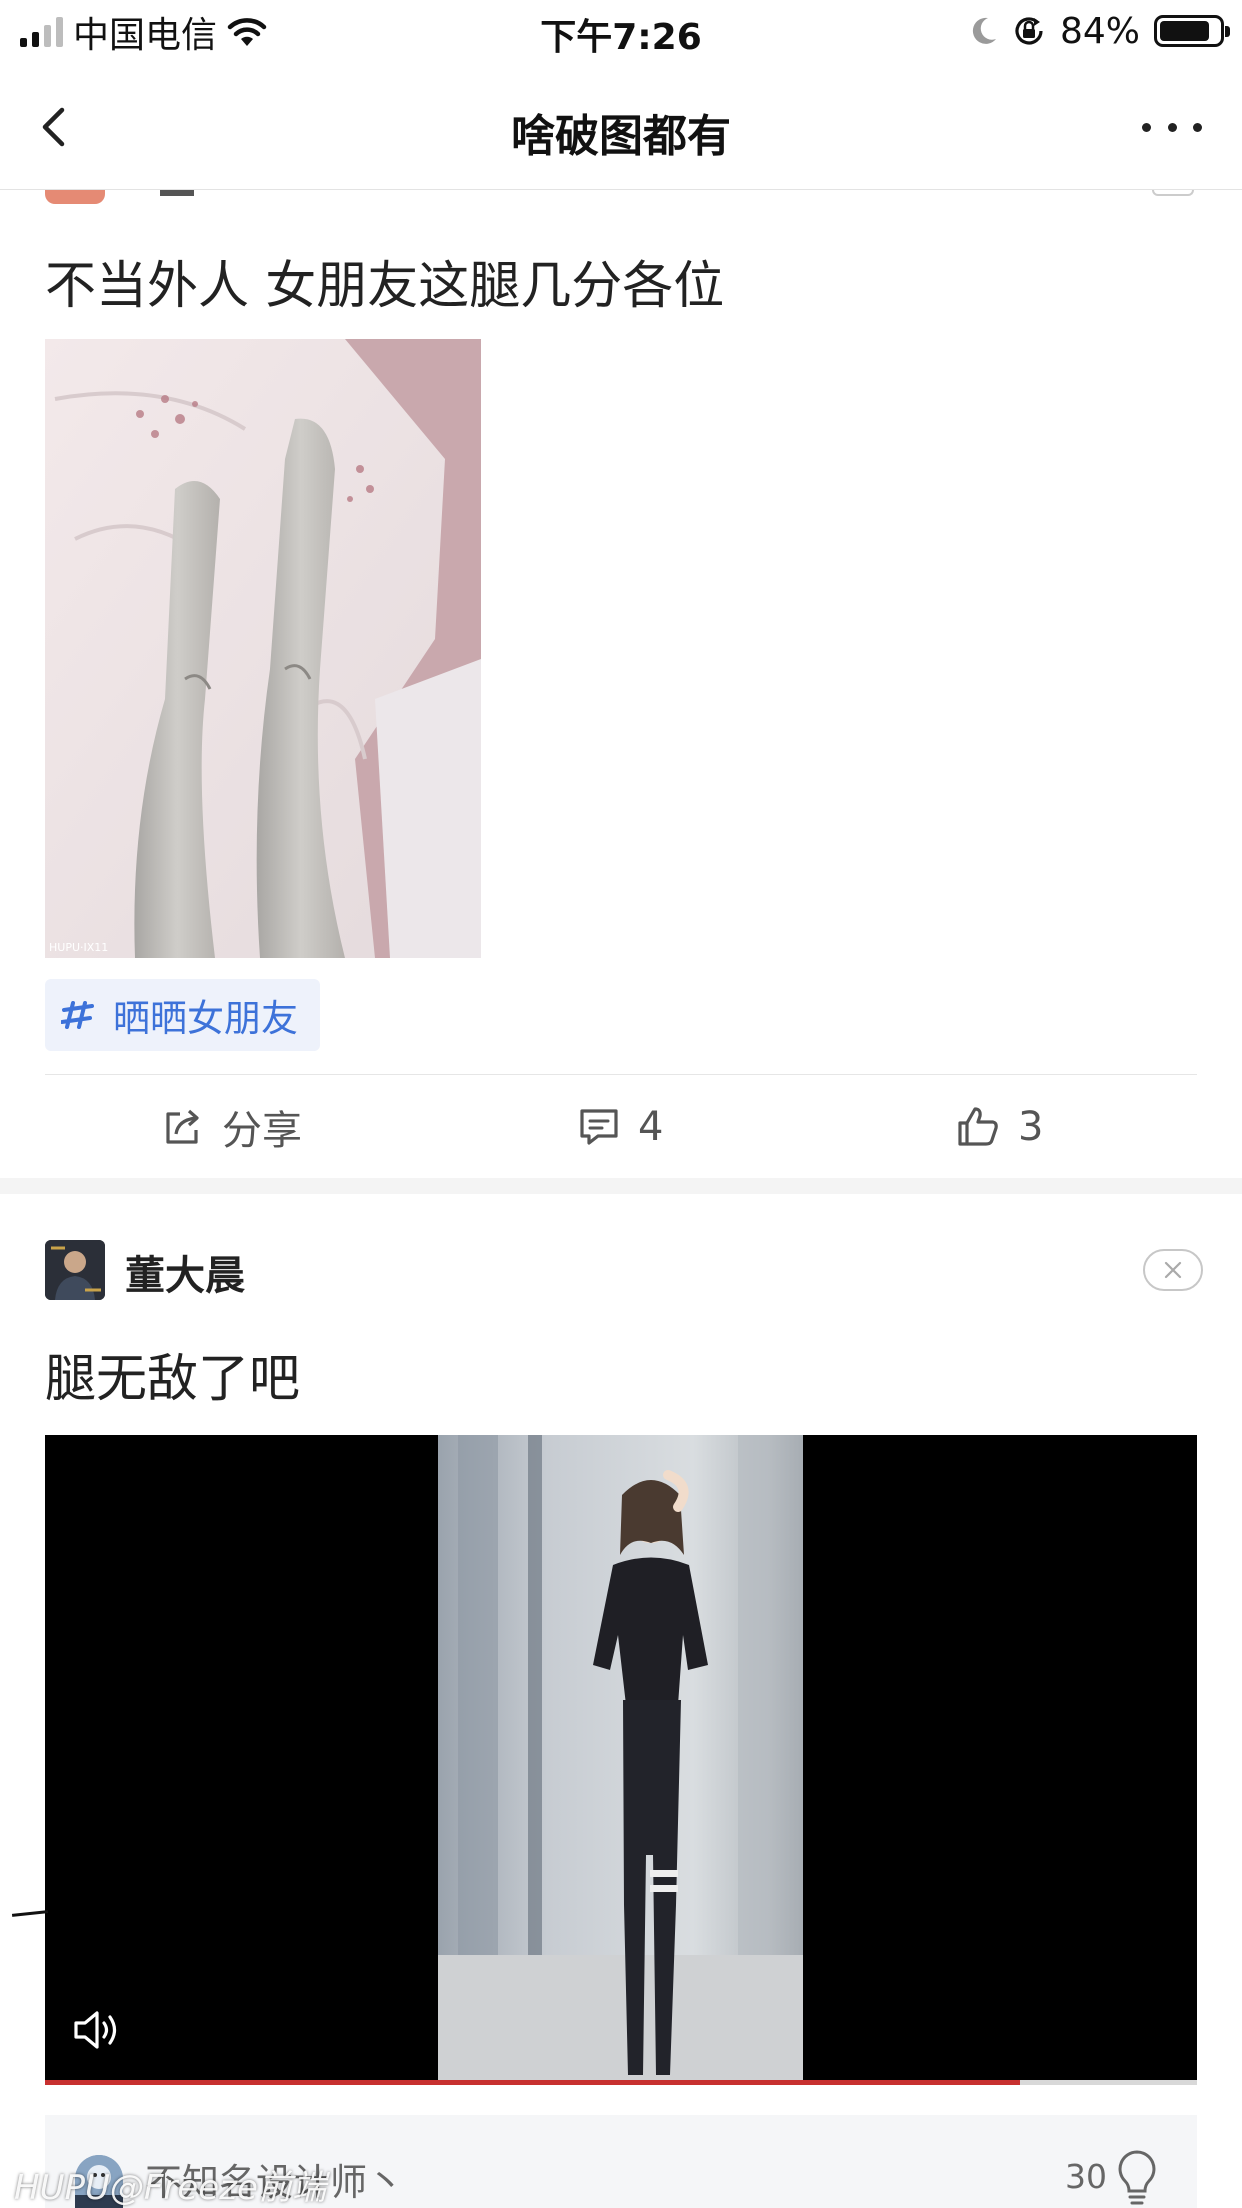  I want to click on share-button: 分享, so click(232, 1128).